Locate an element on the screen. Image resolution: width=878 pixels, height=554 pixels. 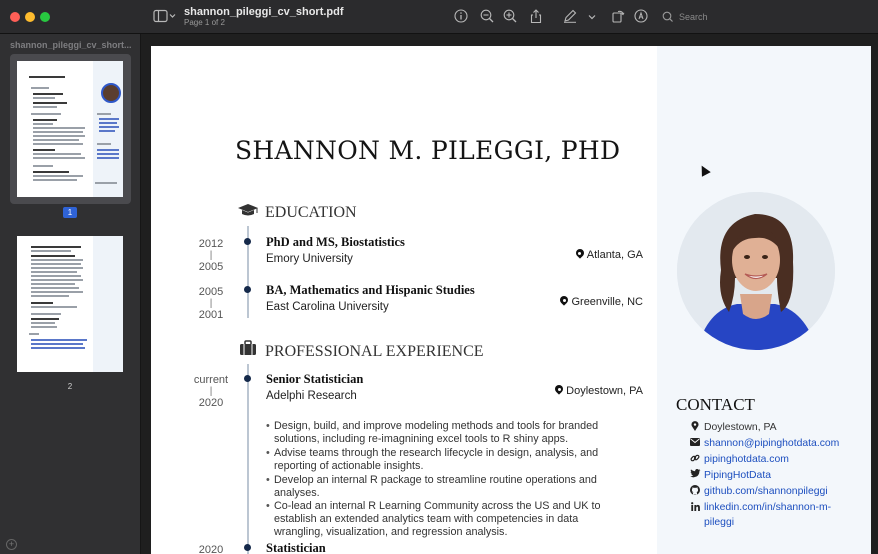
experience-2-title: Statistician is located at coordinates (296, 547).